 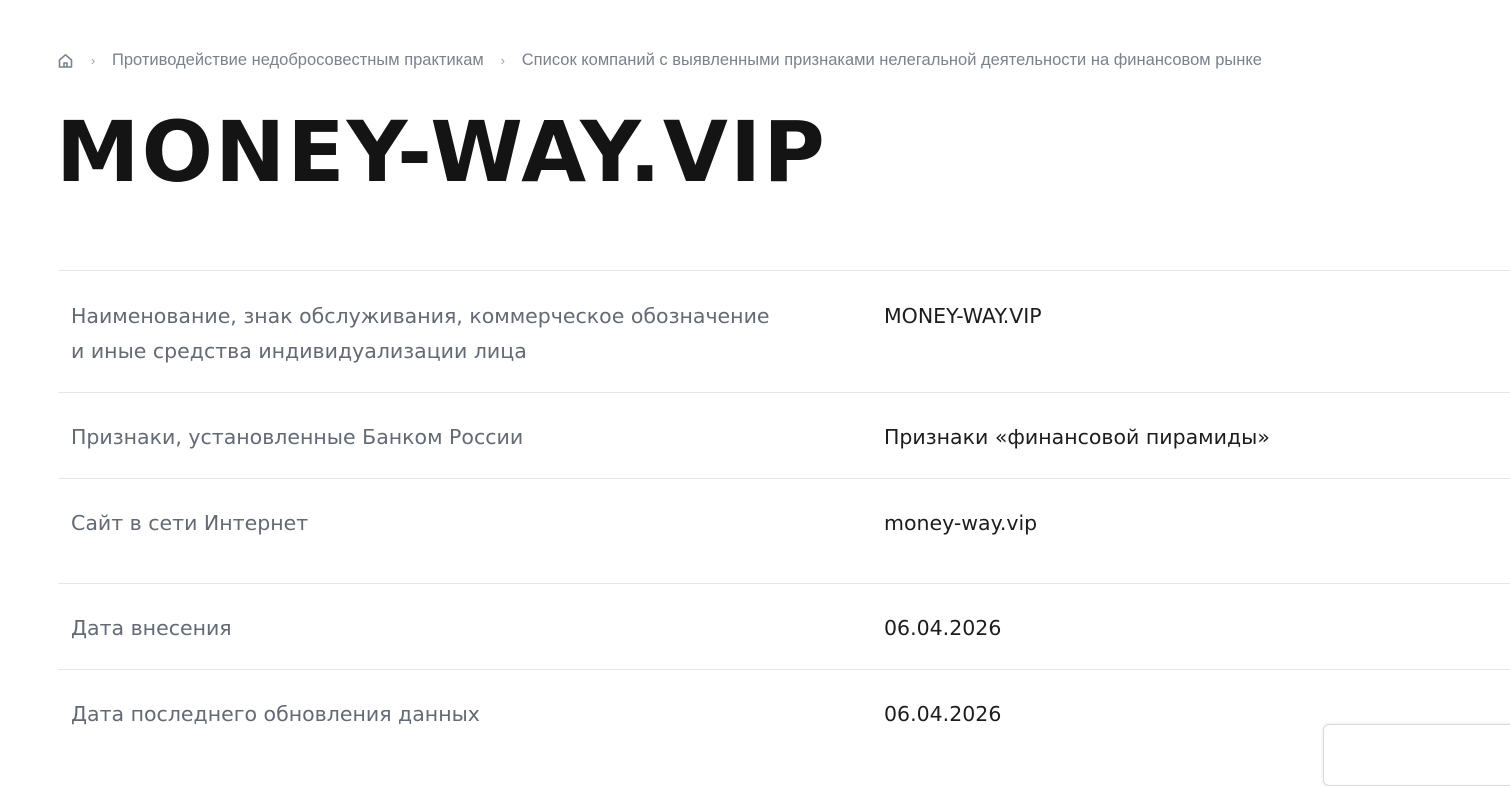 What do you see at coordinates (784, 530) in the screenshot?
I see `details-row-website: Сайт в сети Интернет money-way.vip` at bounding box center [784, 530].